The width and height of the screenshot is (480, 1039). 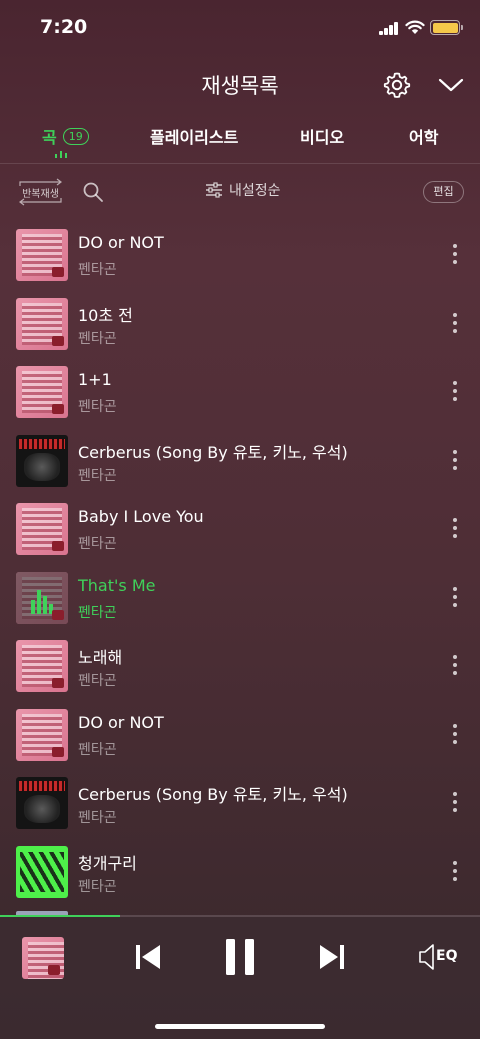 I want to click on status-time: 7:20, so click(x=64, y=27).